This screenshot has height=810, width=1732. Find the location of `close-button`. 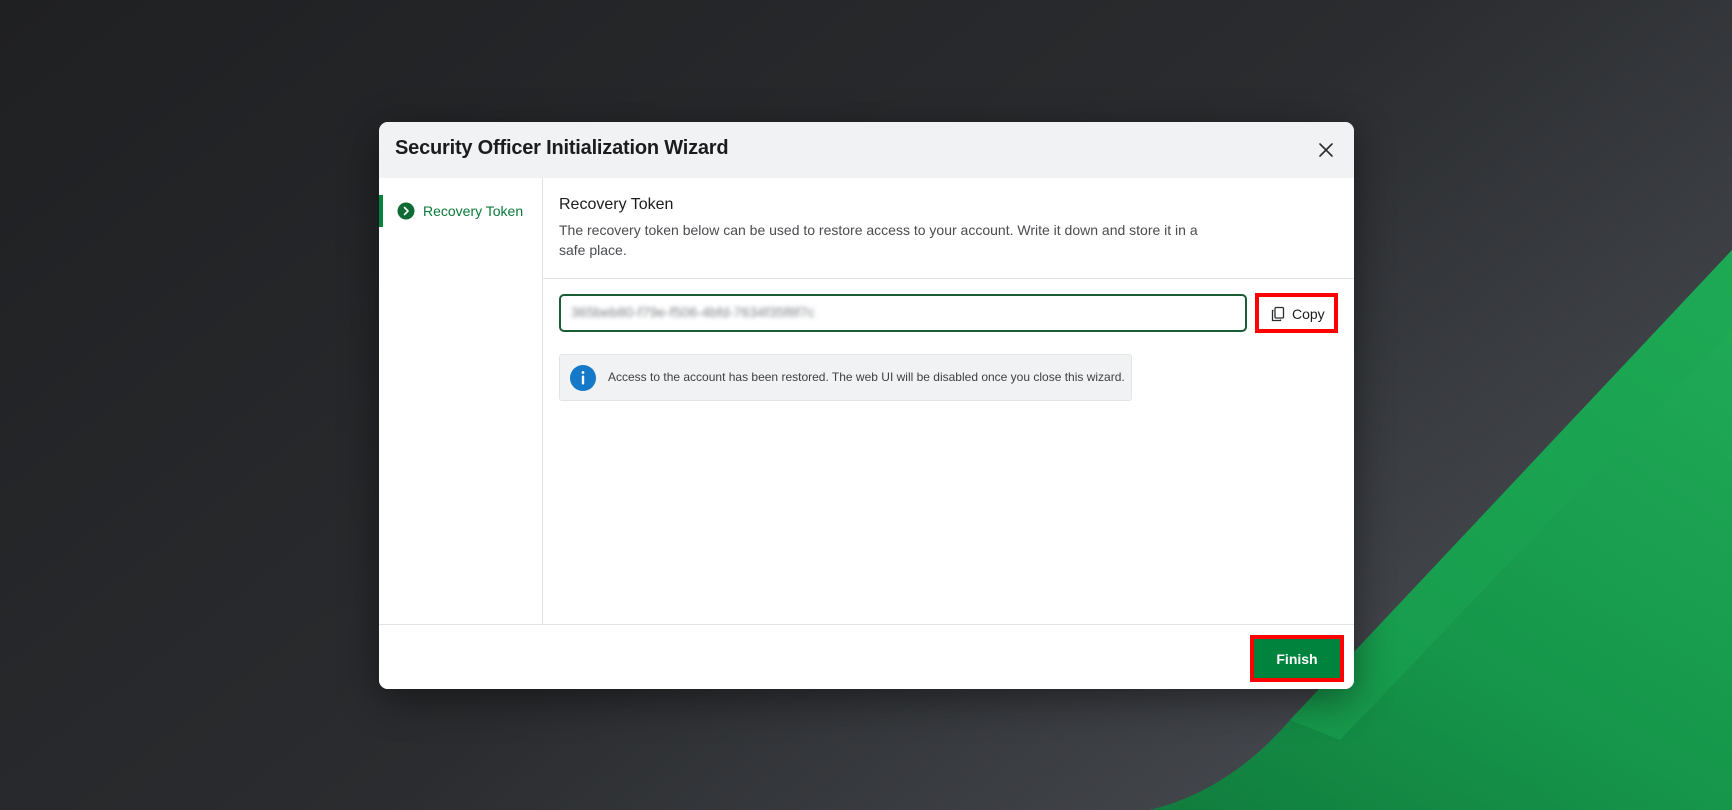

close-button is located at coordinates (1326, 150).